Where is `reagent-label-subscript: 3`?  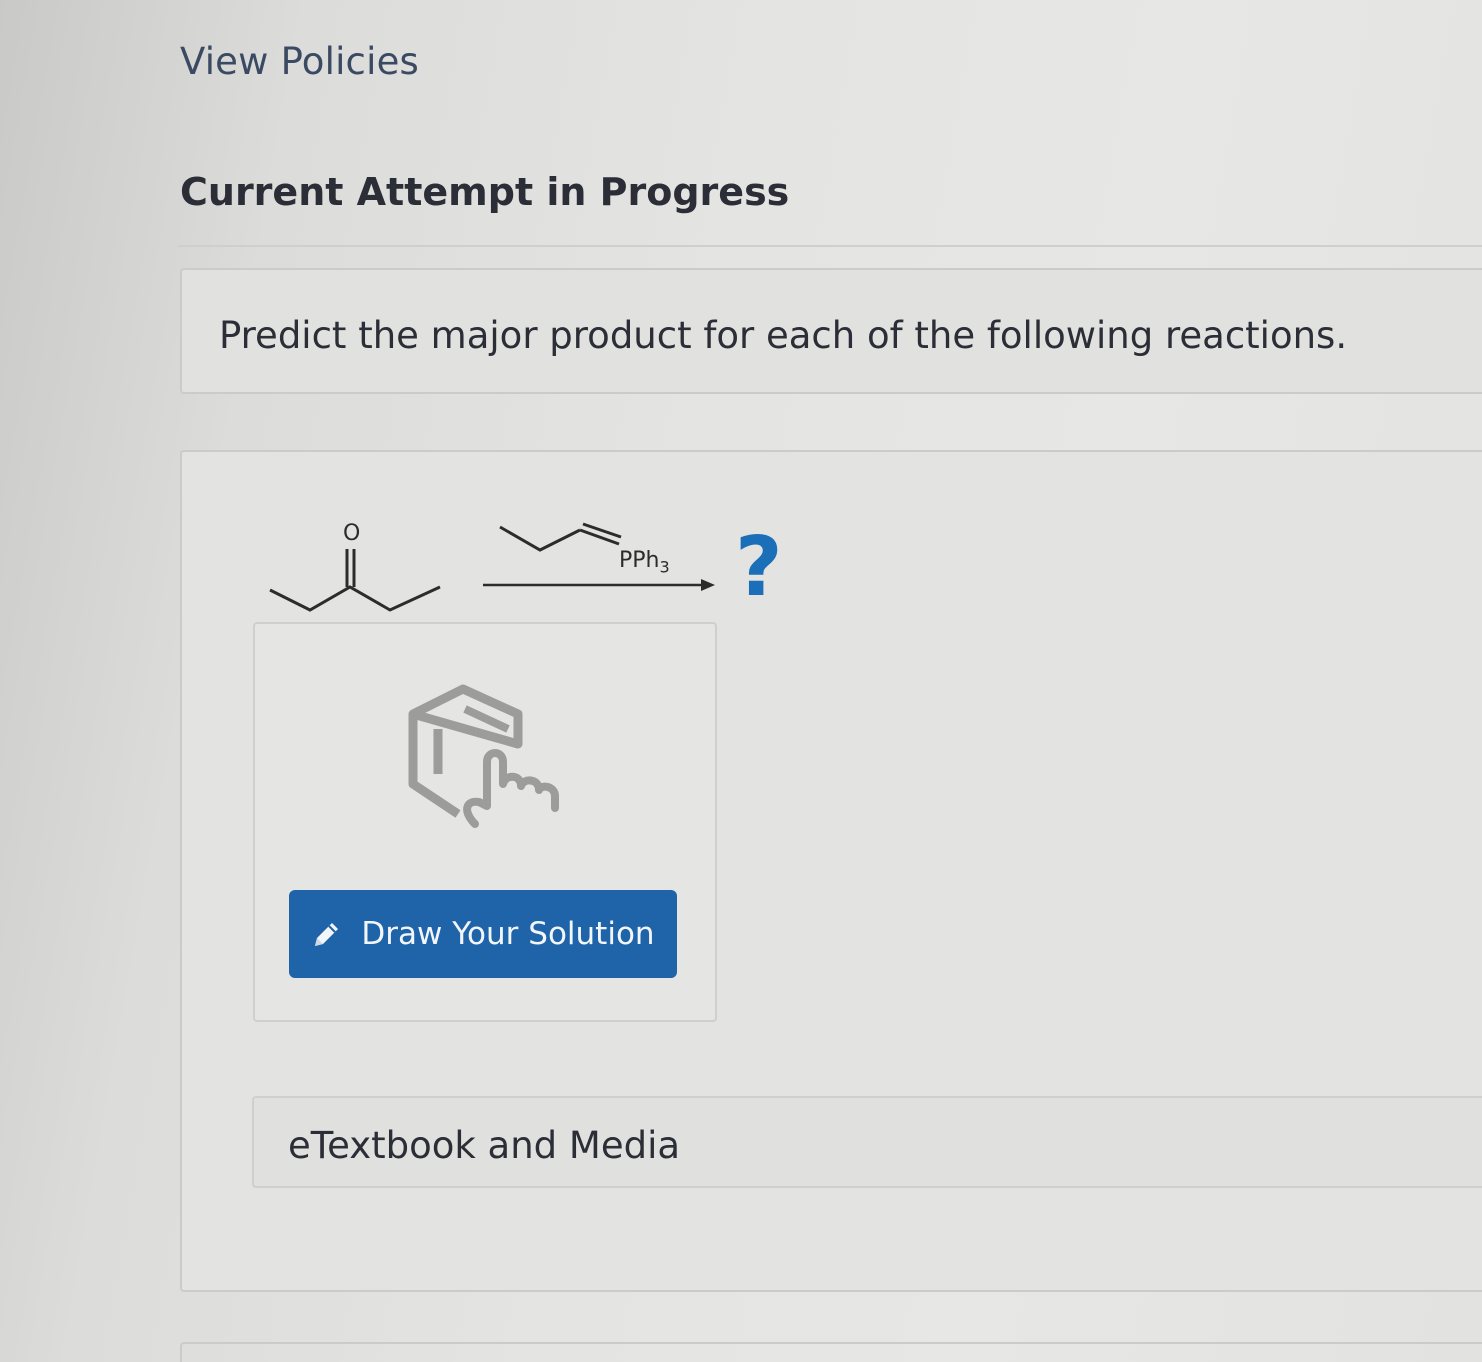 reagent-label-subscript: 3 is located at coordinates (664, 567).